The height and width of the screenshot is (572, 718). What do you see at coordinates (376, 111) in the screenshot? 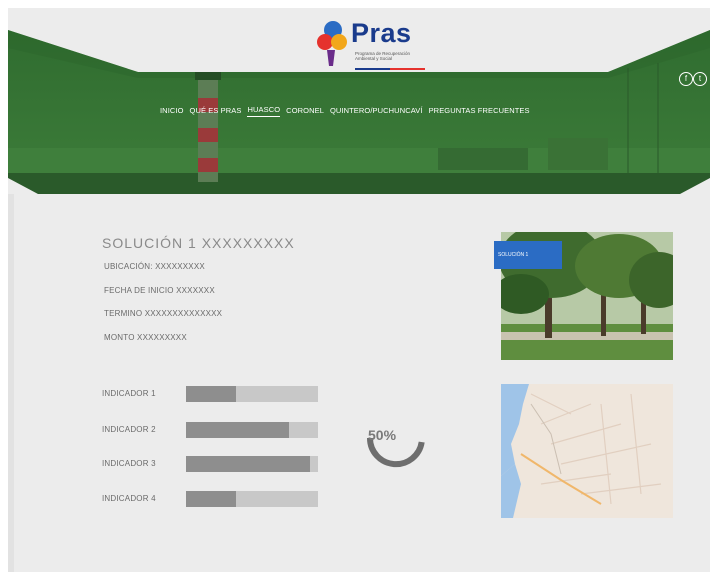
I see `nav-item-quintero: QUINTERO/PUCHUNCAVÍ` at bounding box center [376, 111].